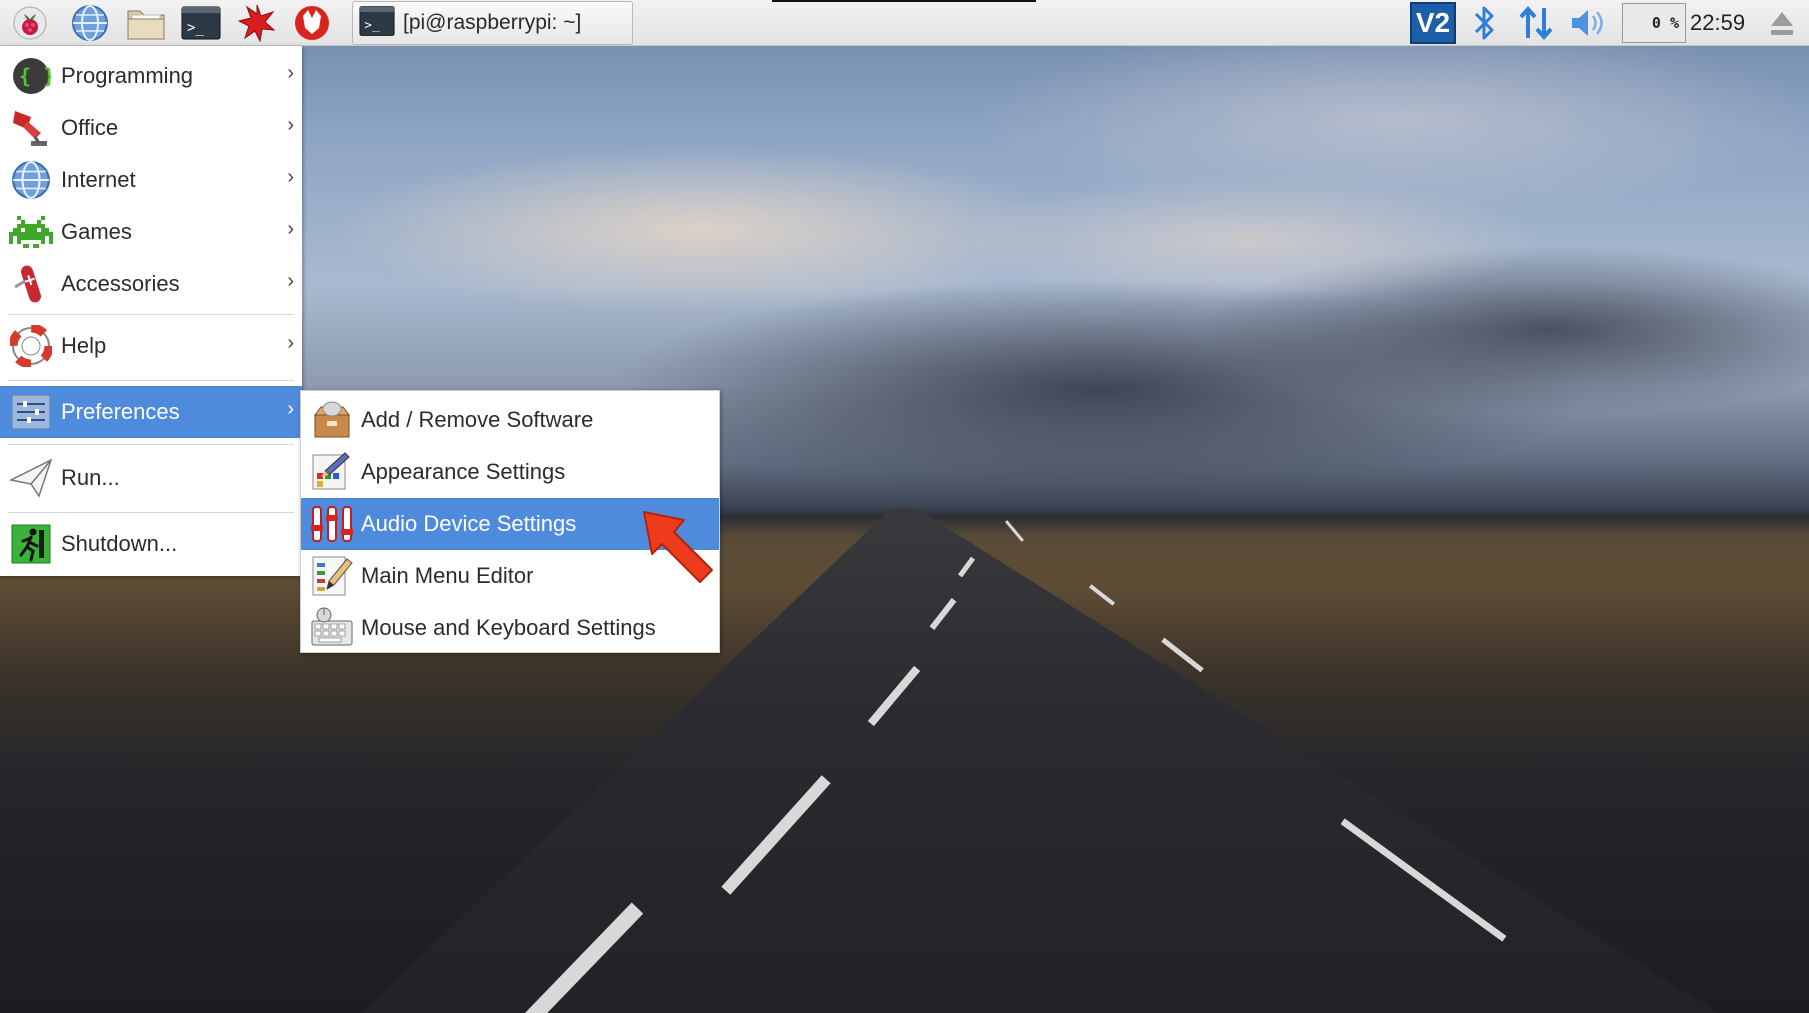  What do you see at coordinates (120, 411) in the screenshot?
I see `menu-item-label: Preferences` at bounding box center [120, 411].